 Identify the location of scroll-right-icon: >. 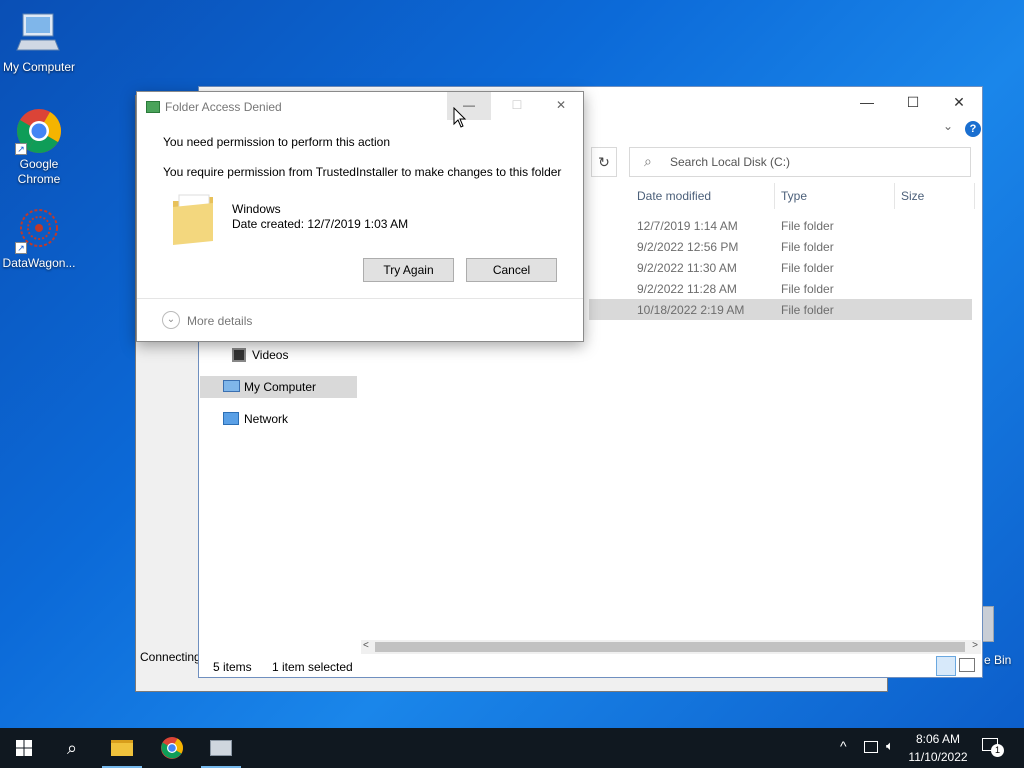
(975, 645).